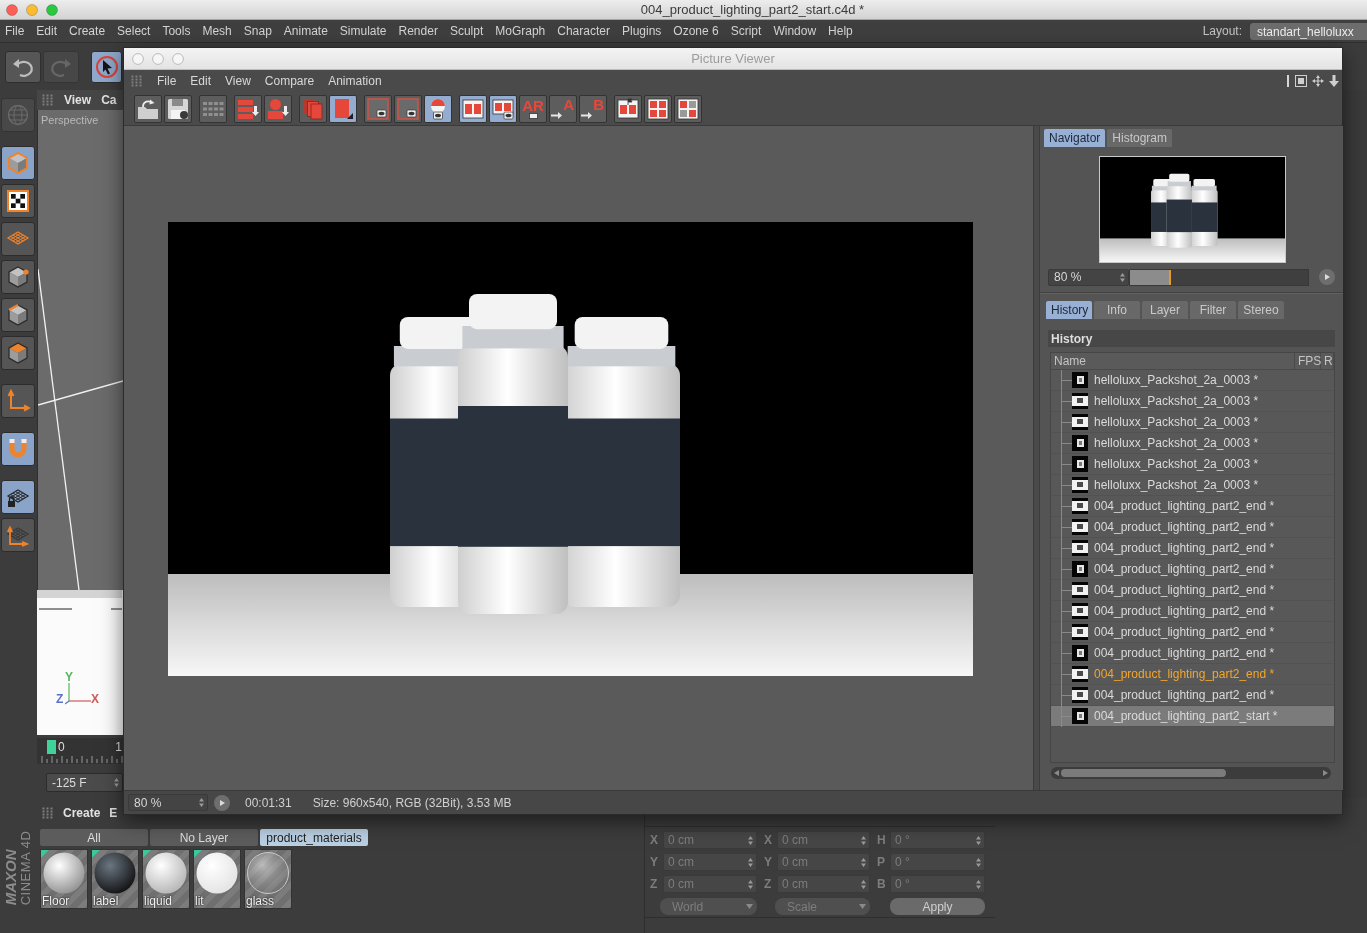 The width and height of the screenshot is (1367, 933). I want to click on horizontal-scrollbar, so click(1191, 773).